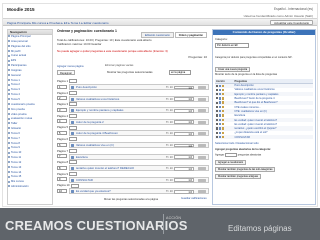  What do you see at coordinates (62, 144) in the screenshot?
I see `question-position-input: 6` at bounding box center [62, 144].